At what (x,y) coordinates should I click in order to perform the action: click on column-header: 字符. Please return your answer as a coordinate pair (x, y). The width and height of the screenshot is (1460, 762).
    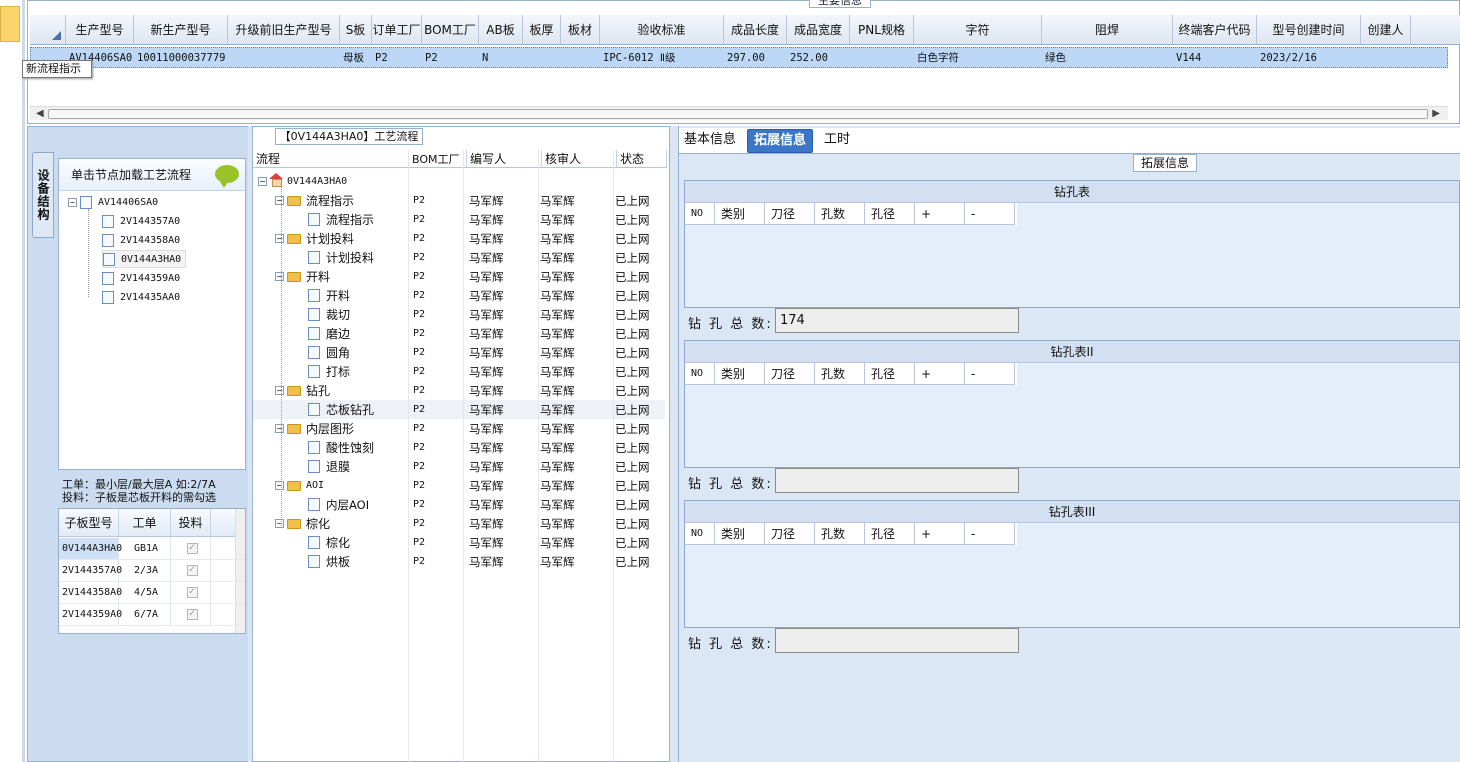
    Looking at the image, I should click on (978, 29).